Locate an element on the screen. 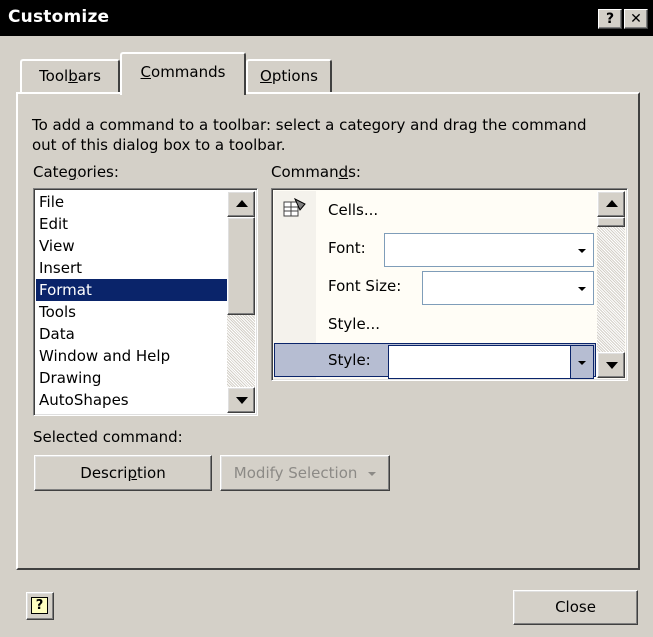 Image resolution: width=653 pixels, height=637 pixels. help-question-icon: ? is located at coordinates (39, 605).